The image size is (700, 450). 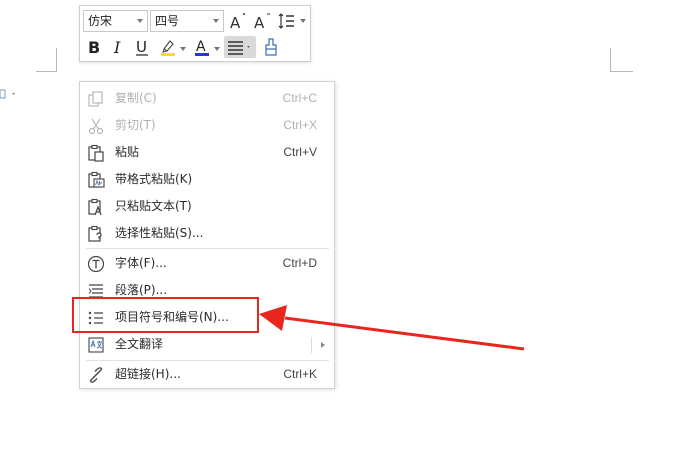 I want to click on menu-separator, so click(x=207, y=248).